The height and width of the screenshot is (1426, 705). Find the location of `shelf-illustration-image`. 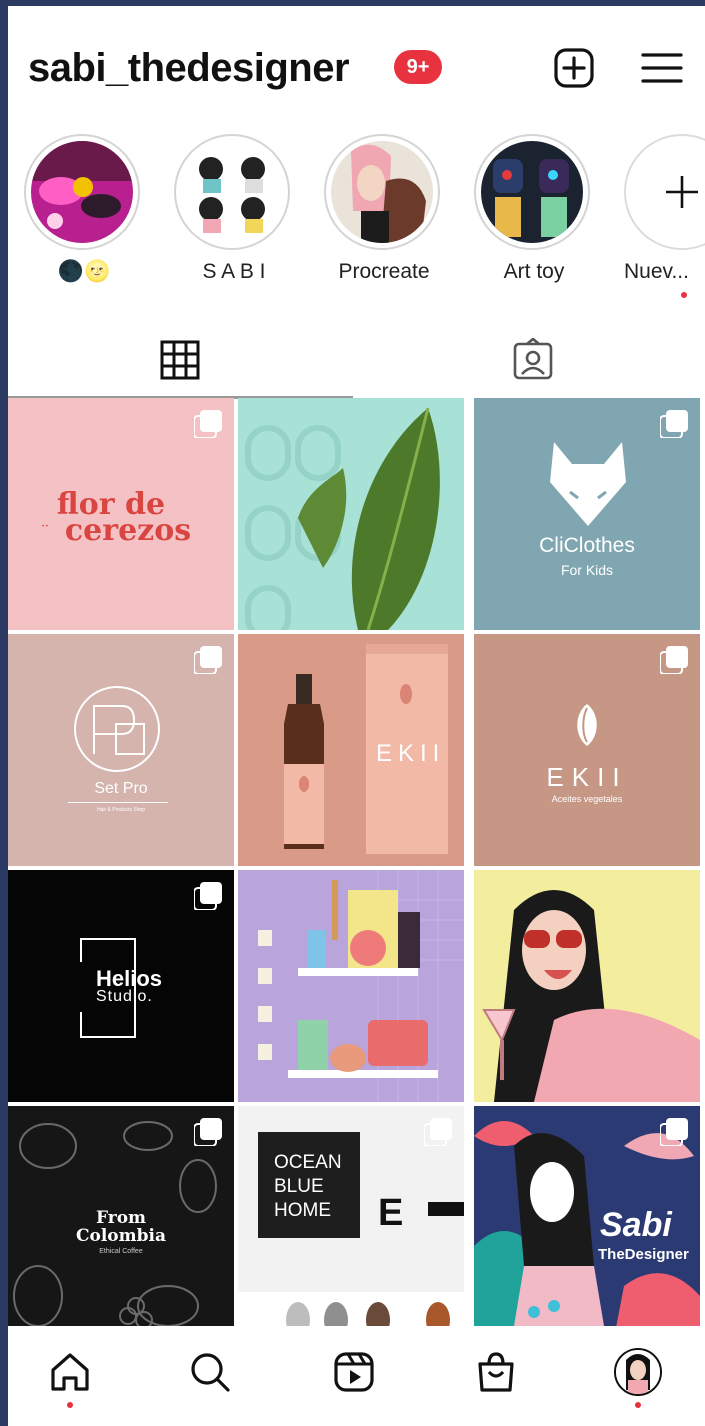

shelf-illustration-image is located at coordinates (351, 986).